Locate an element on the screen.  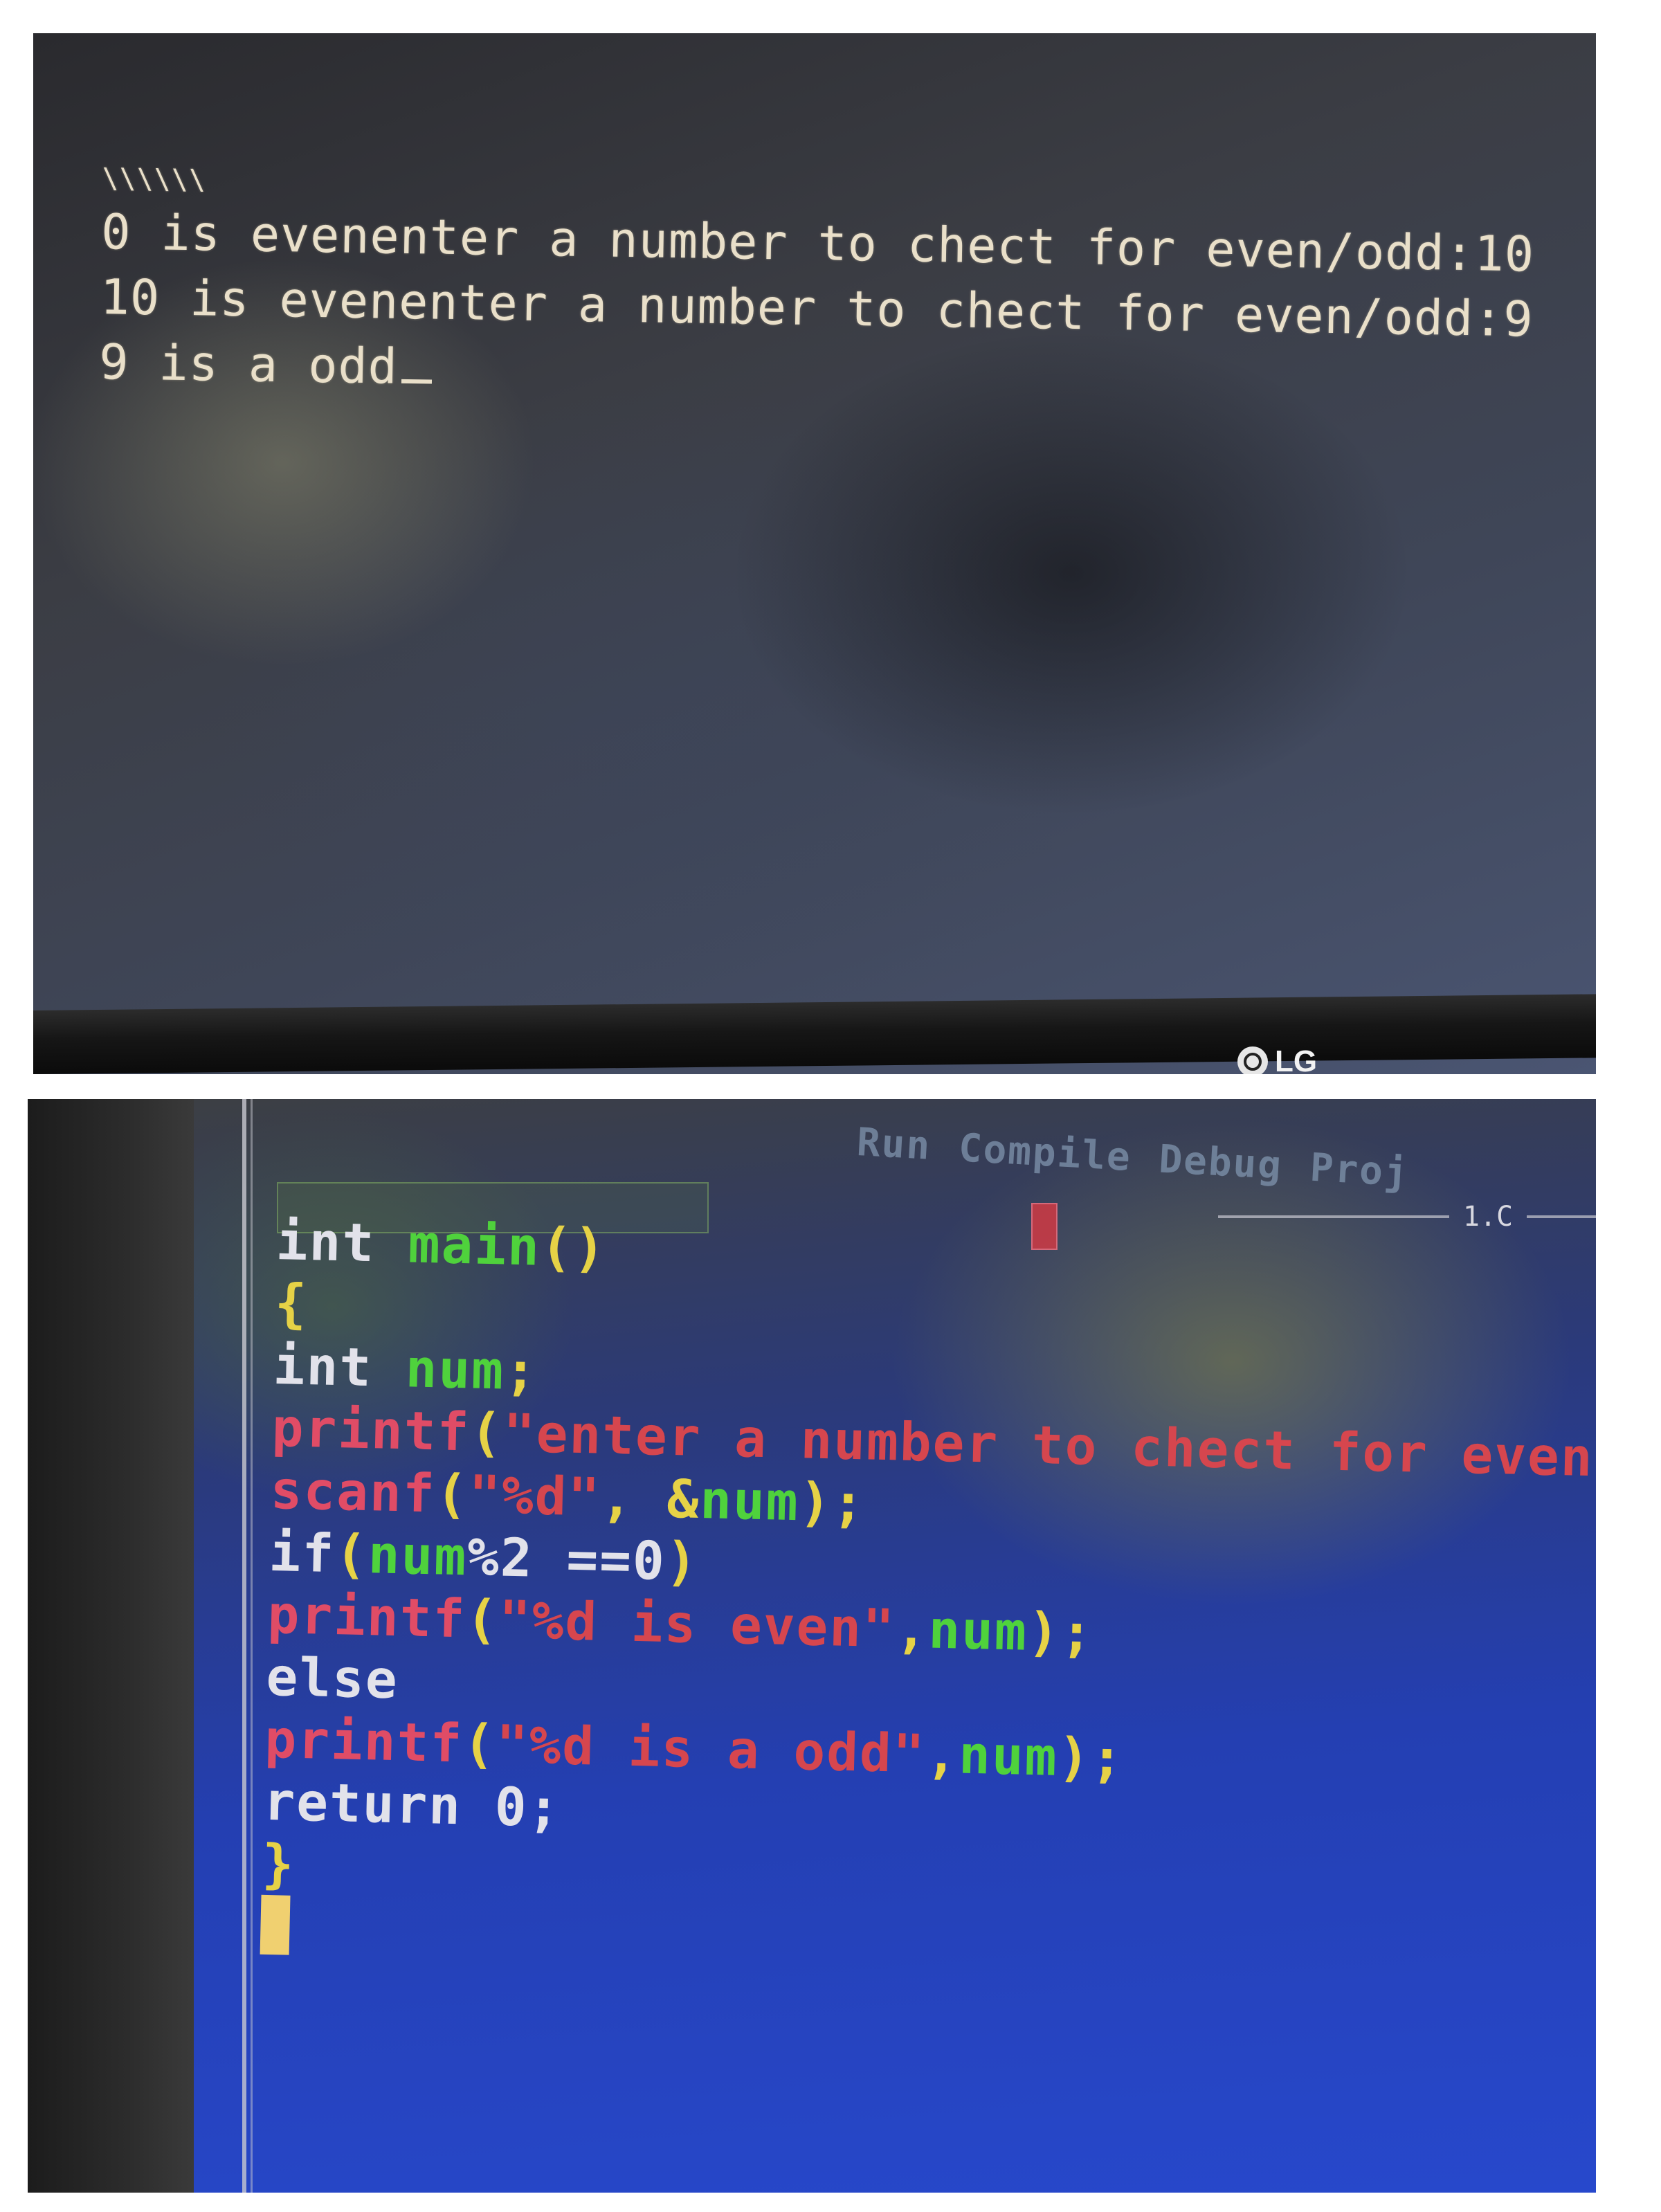
code-punctuation: () is located at coordinates (574, 1247).